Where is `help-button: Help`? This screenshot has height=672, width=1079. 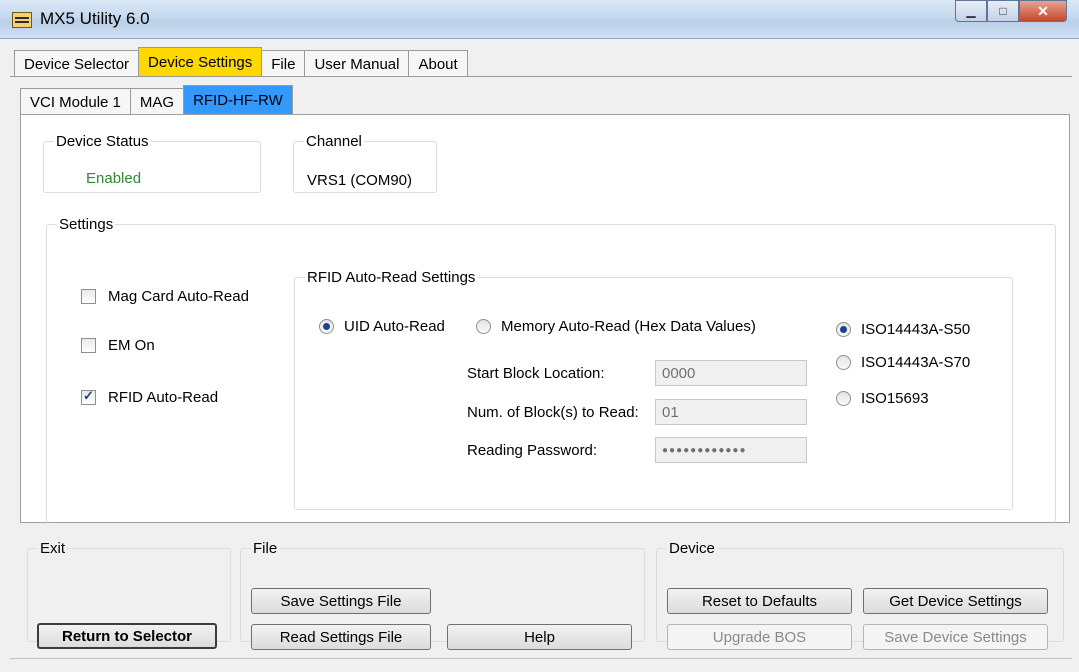
help-button: Help is located at coordinates (539, 637).